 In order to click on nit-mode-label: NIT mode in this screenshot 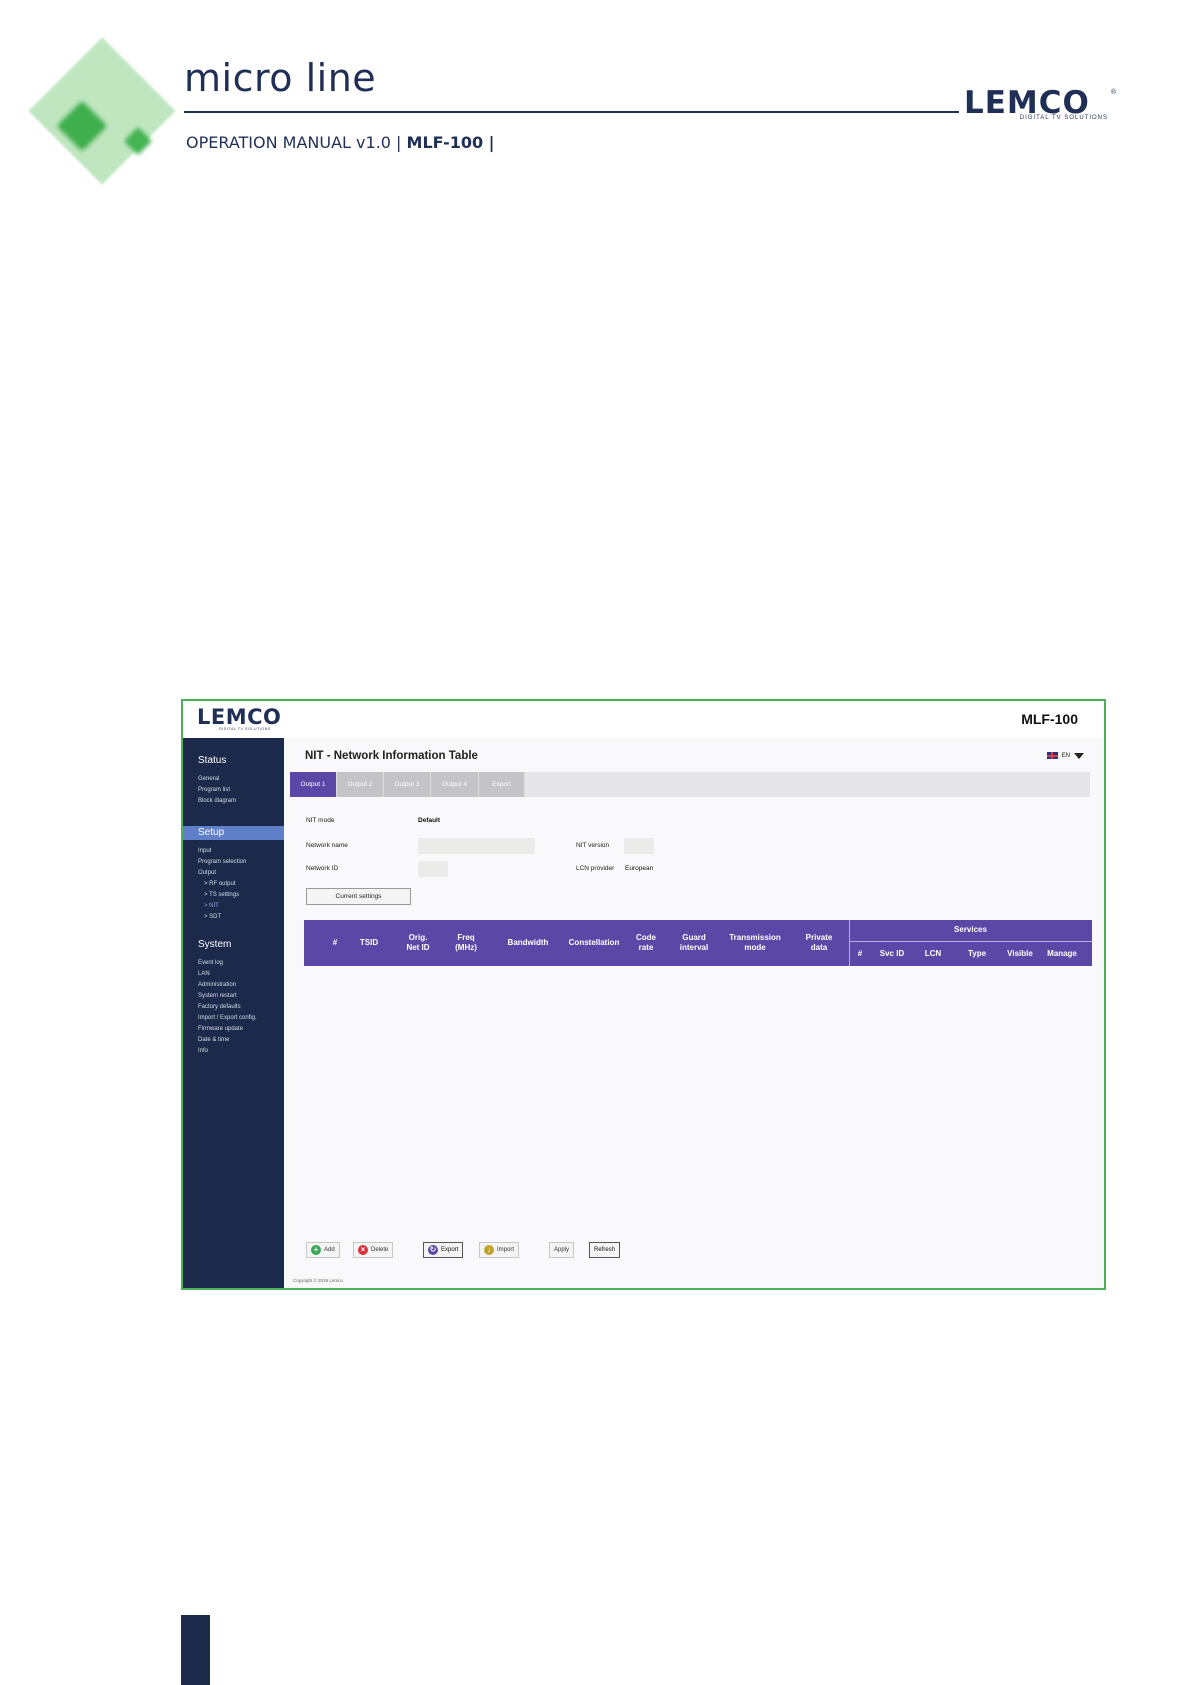, I will do `click(320, 820)`.